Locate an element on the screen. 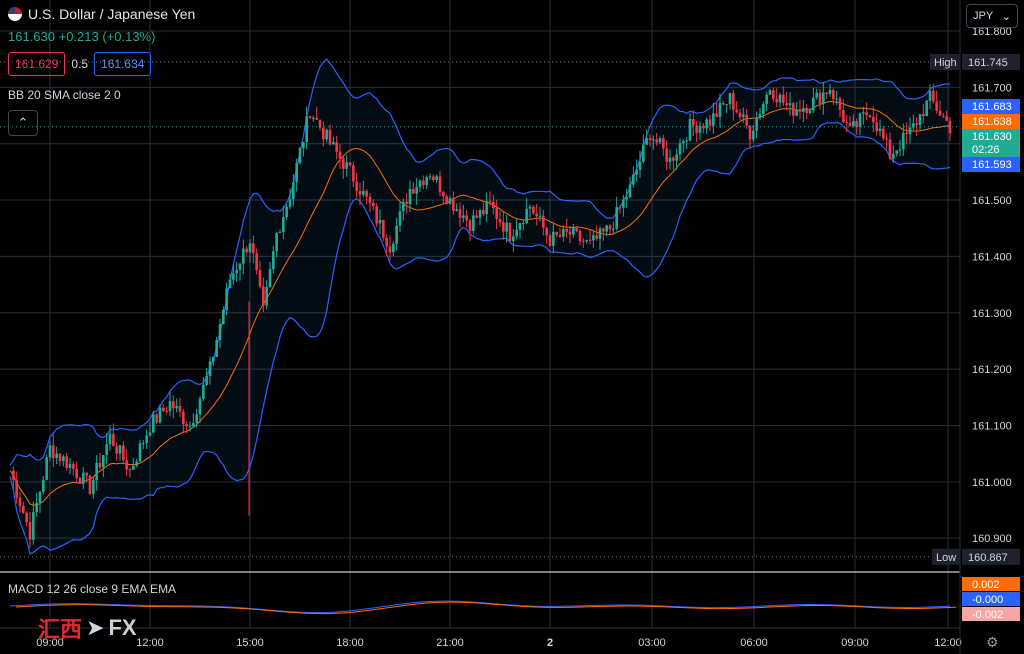  y-tick-label: 161.500 is located at coordinates (992, 201).